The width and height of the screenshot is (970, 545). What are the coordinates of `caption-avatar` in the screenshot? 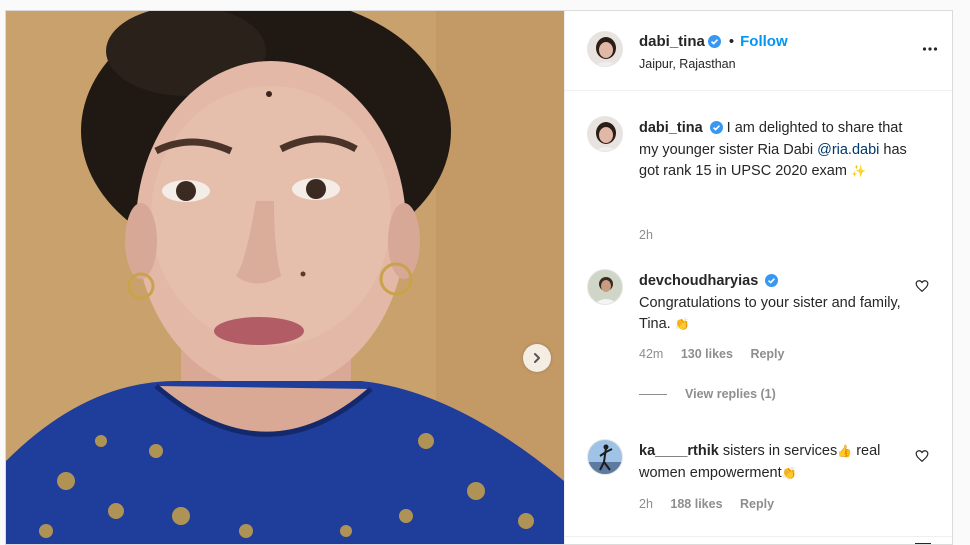 It's located at (605, 134).